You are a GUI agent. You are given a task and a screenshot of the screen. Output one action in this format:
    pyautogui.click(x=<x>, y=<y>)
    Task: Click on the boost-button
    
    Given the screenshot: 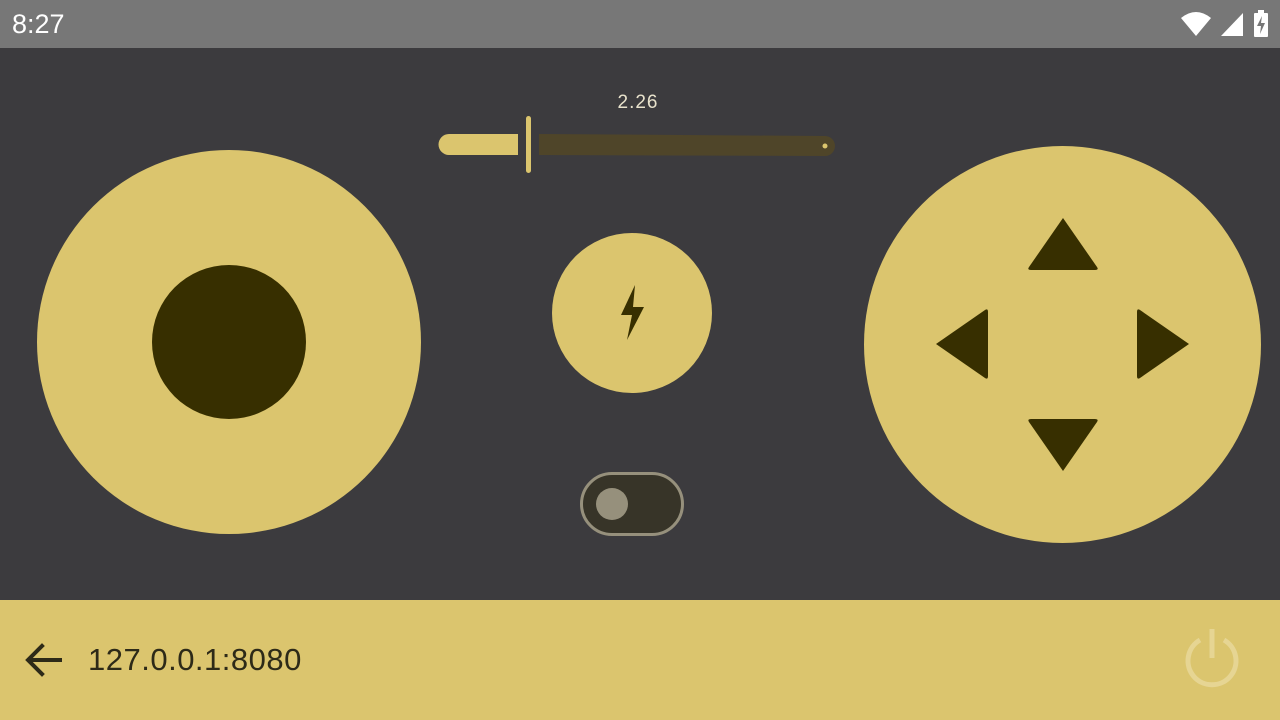 What is the action you would take?
    pyautogui.click(x=632, y=313)
    